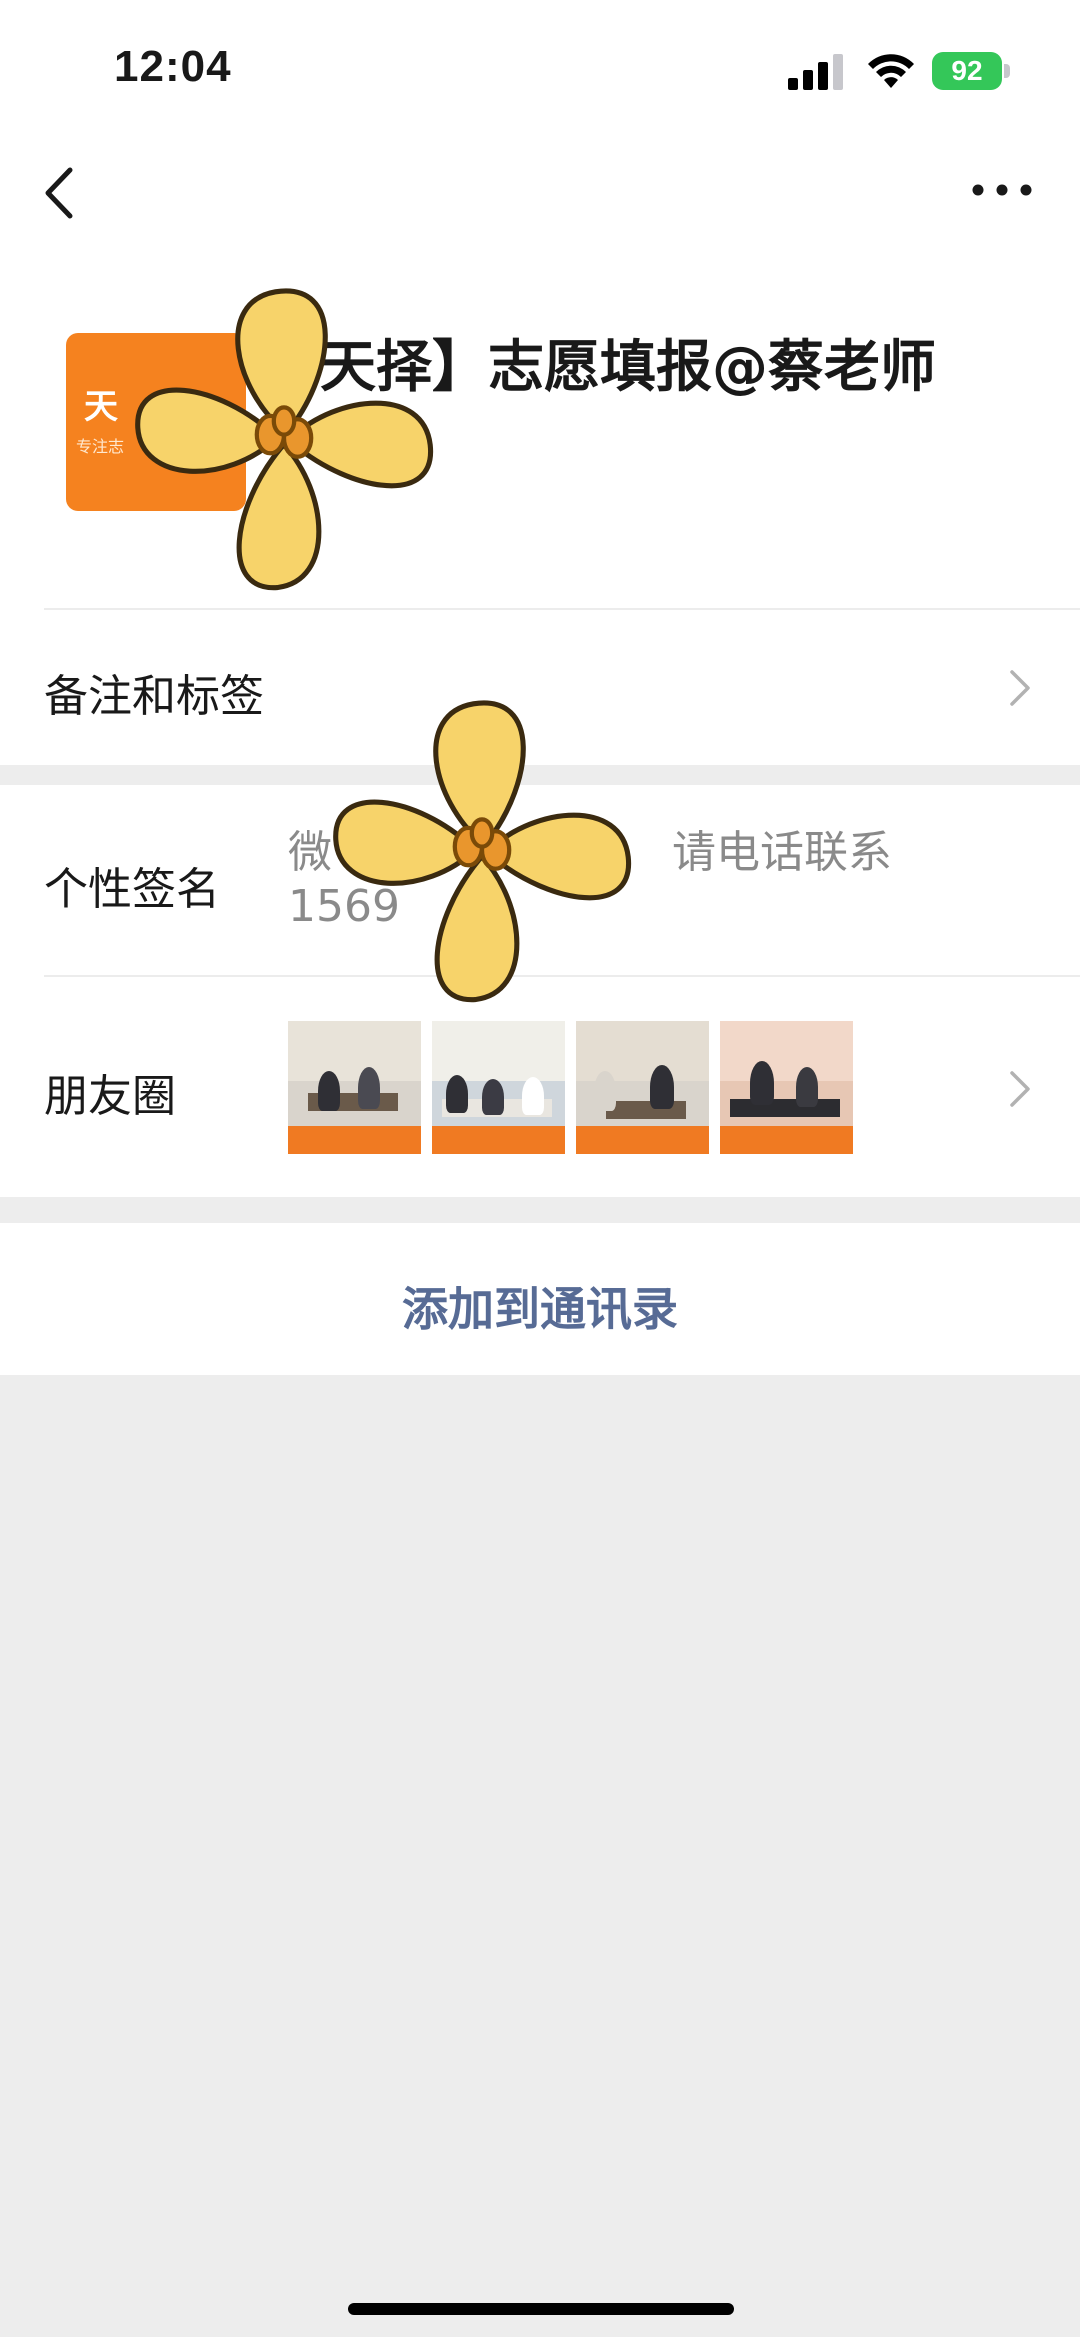  Describe the element at coordinates (628, 367) in the screenshot. I see `contact-name: 天择】志愿填报@蔡老师` at that location.